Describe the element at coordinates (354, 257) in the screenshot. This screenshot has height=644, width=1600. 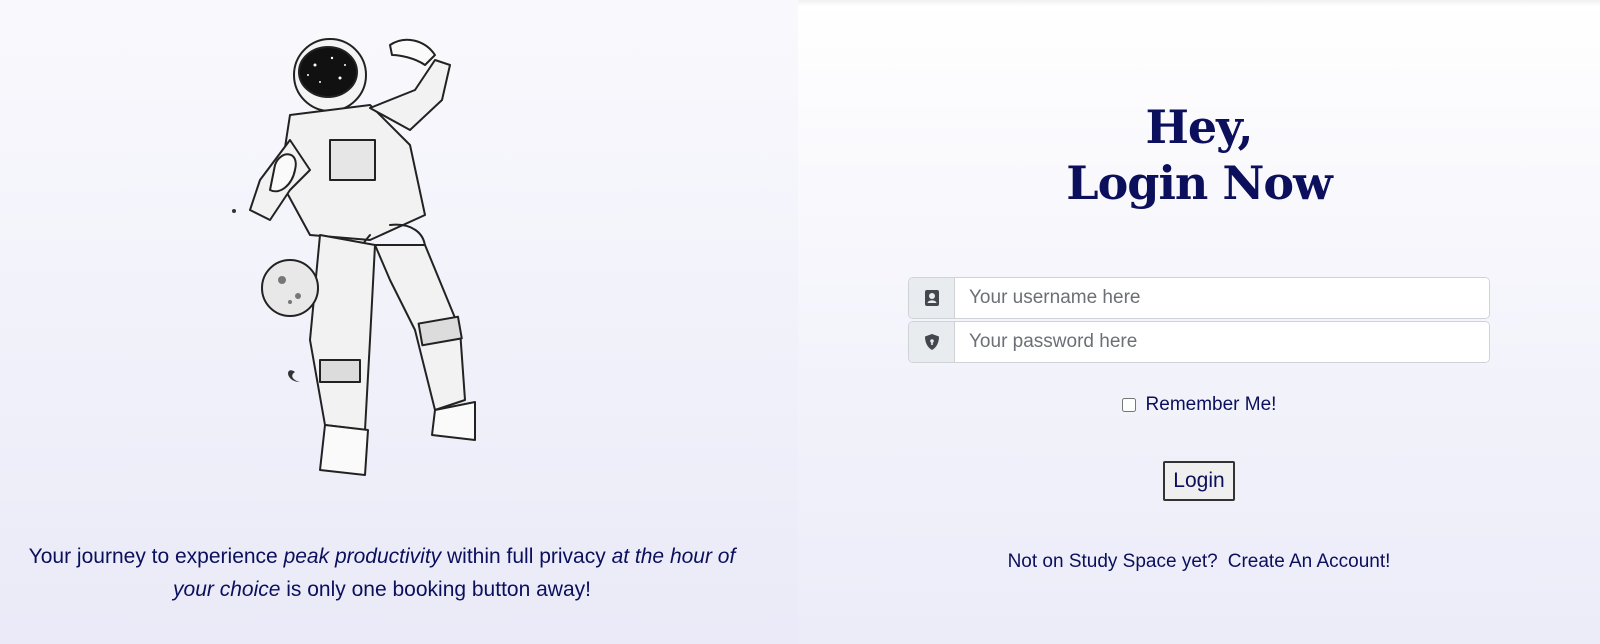
I see `astronaut-illustration` at that location.